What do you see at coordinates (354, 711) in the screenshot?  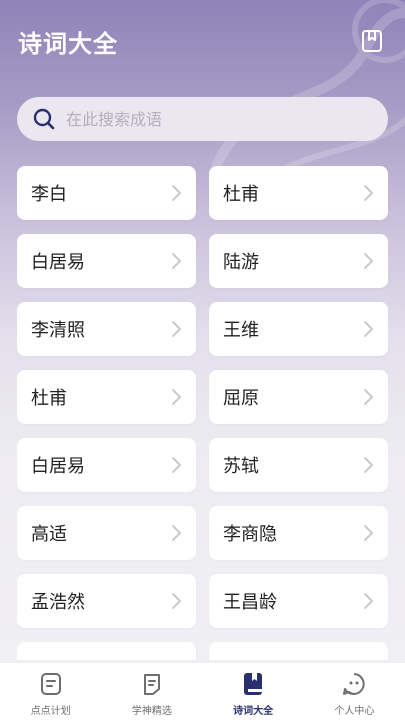 I see `tab-label: 个人中心` at bounding box center [354, 711].